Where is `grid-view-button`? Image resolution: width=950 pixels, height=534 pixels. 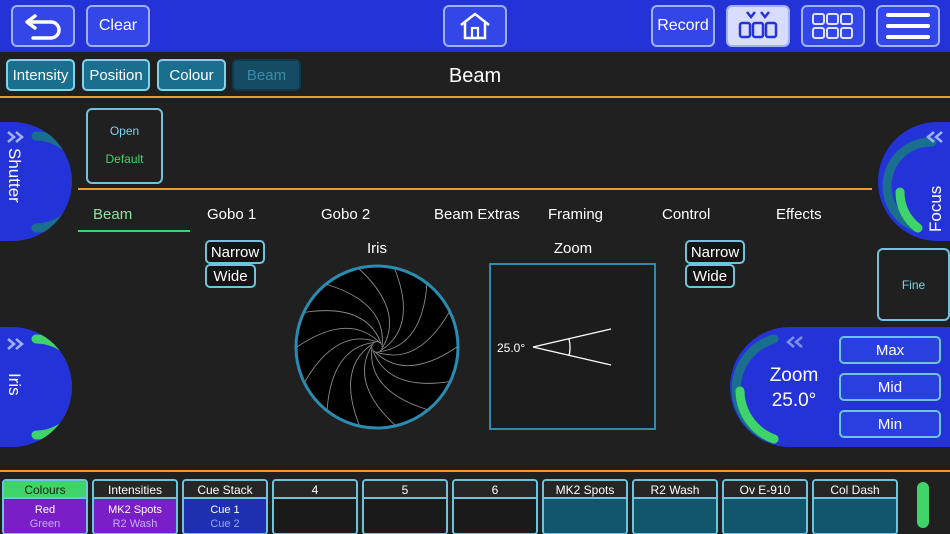
grid-view-button is located at coordinates (833, 26).